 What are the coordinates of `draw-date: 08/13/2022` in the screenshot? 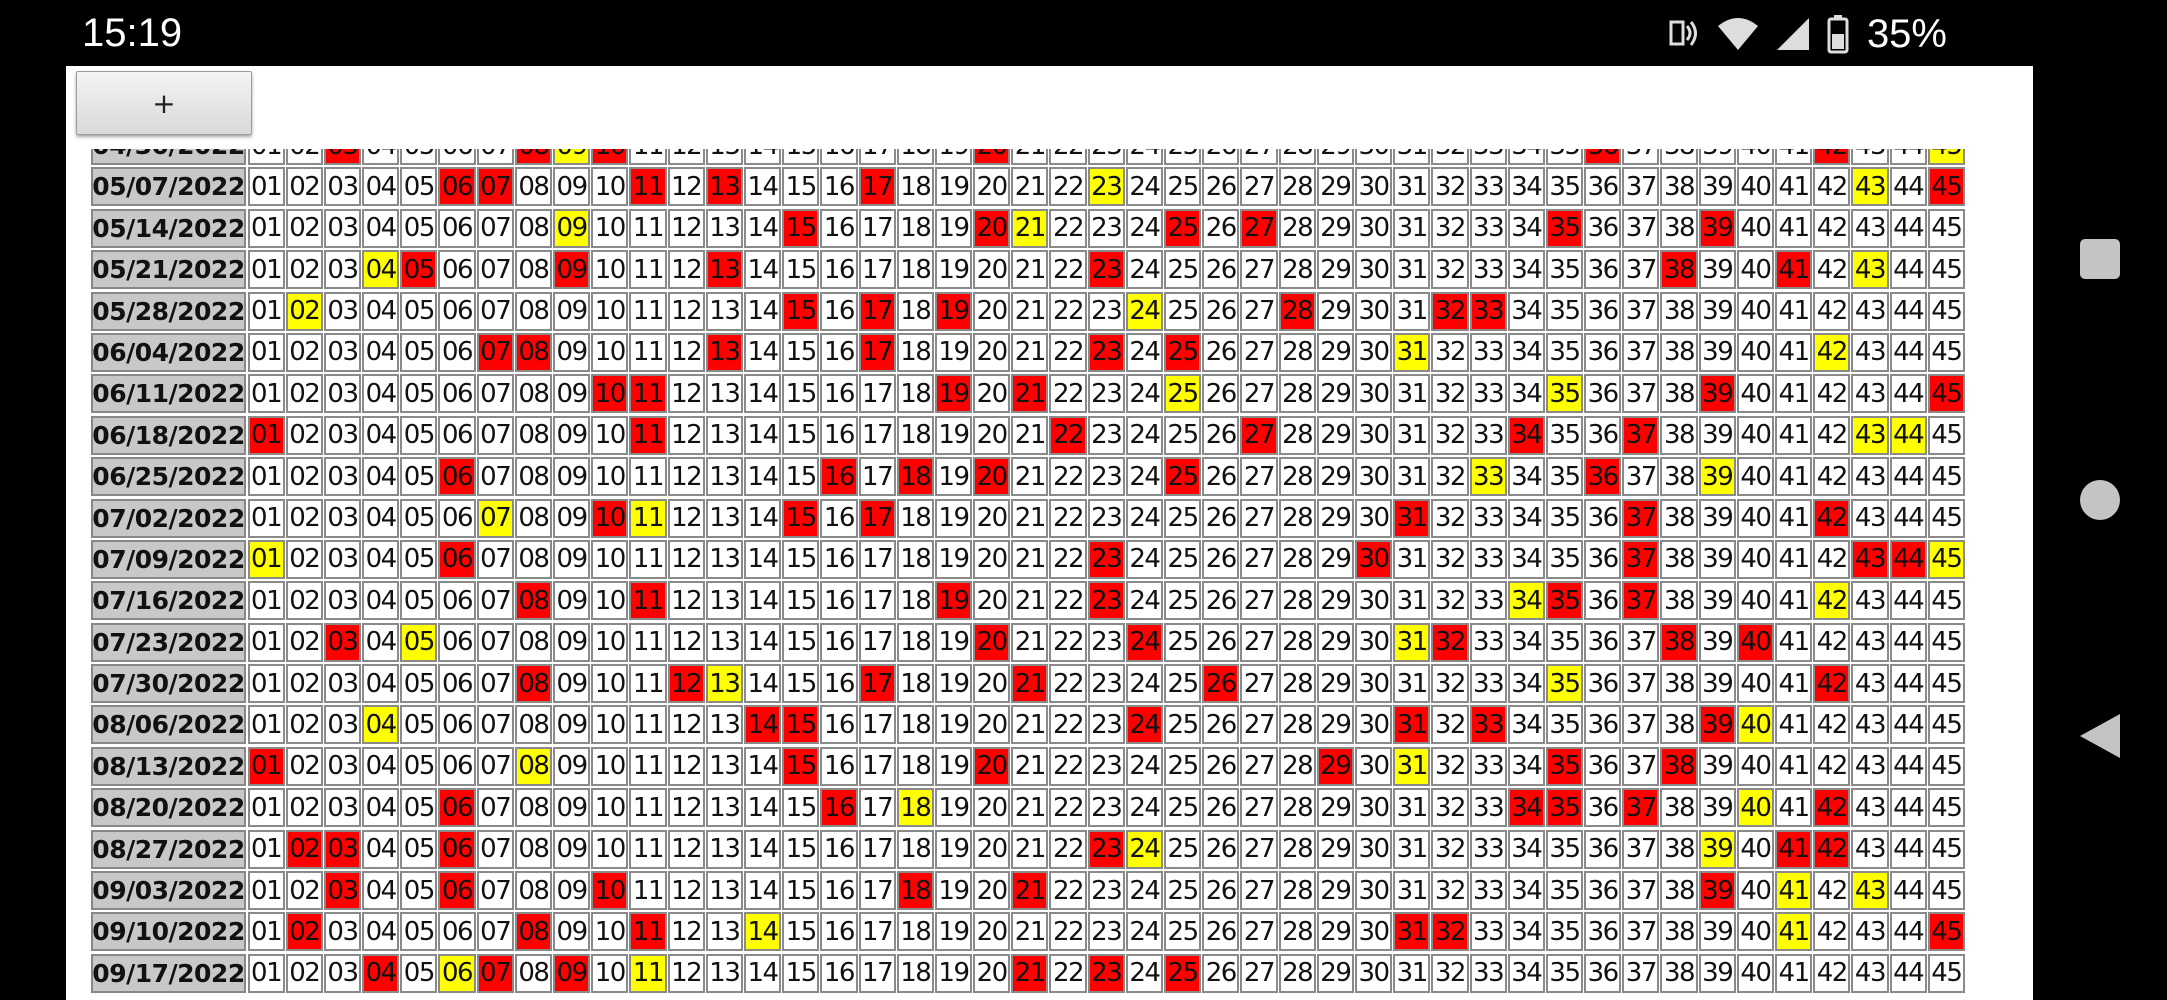 It's located at (168, 766).